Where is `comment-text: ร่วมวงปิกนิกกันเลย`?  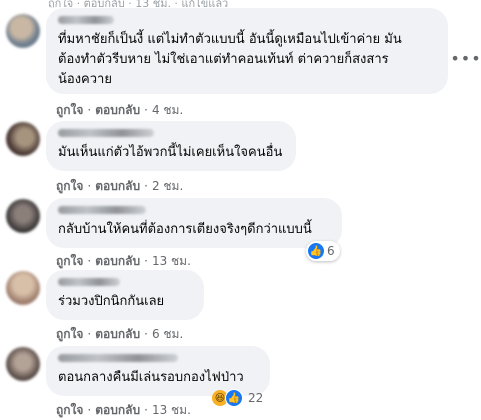 comment-text: ร่วมวงปิกนิกกันเลย is located at coordinates (111, 301).